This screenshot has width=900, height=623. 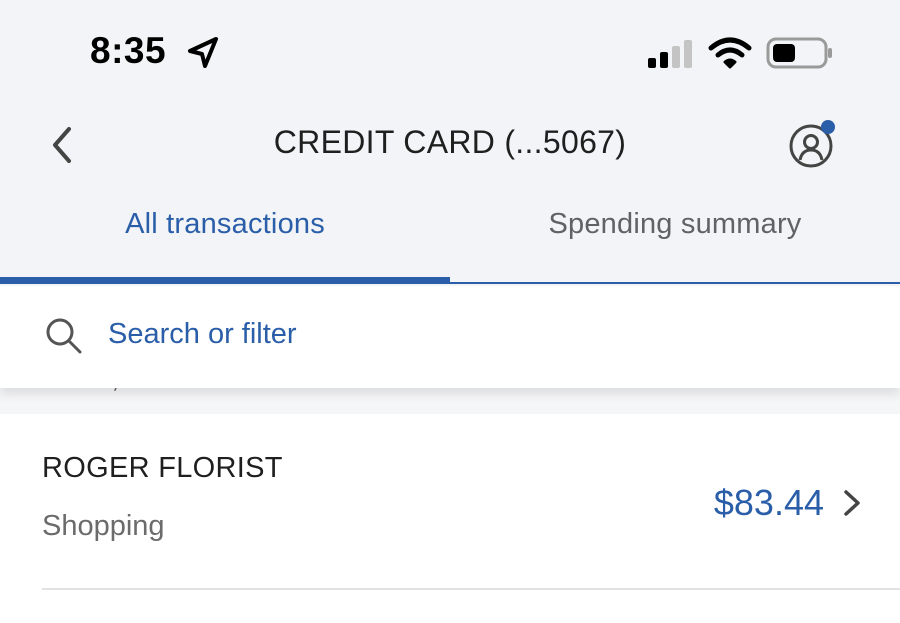 I want to click on back-button, so click(x=62, y=145).